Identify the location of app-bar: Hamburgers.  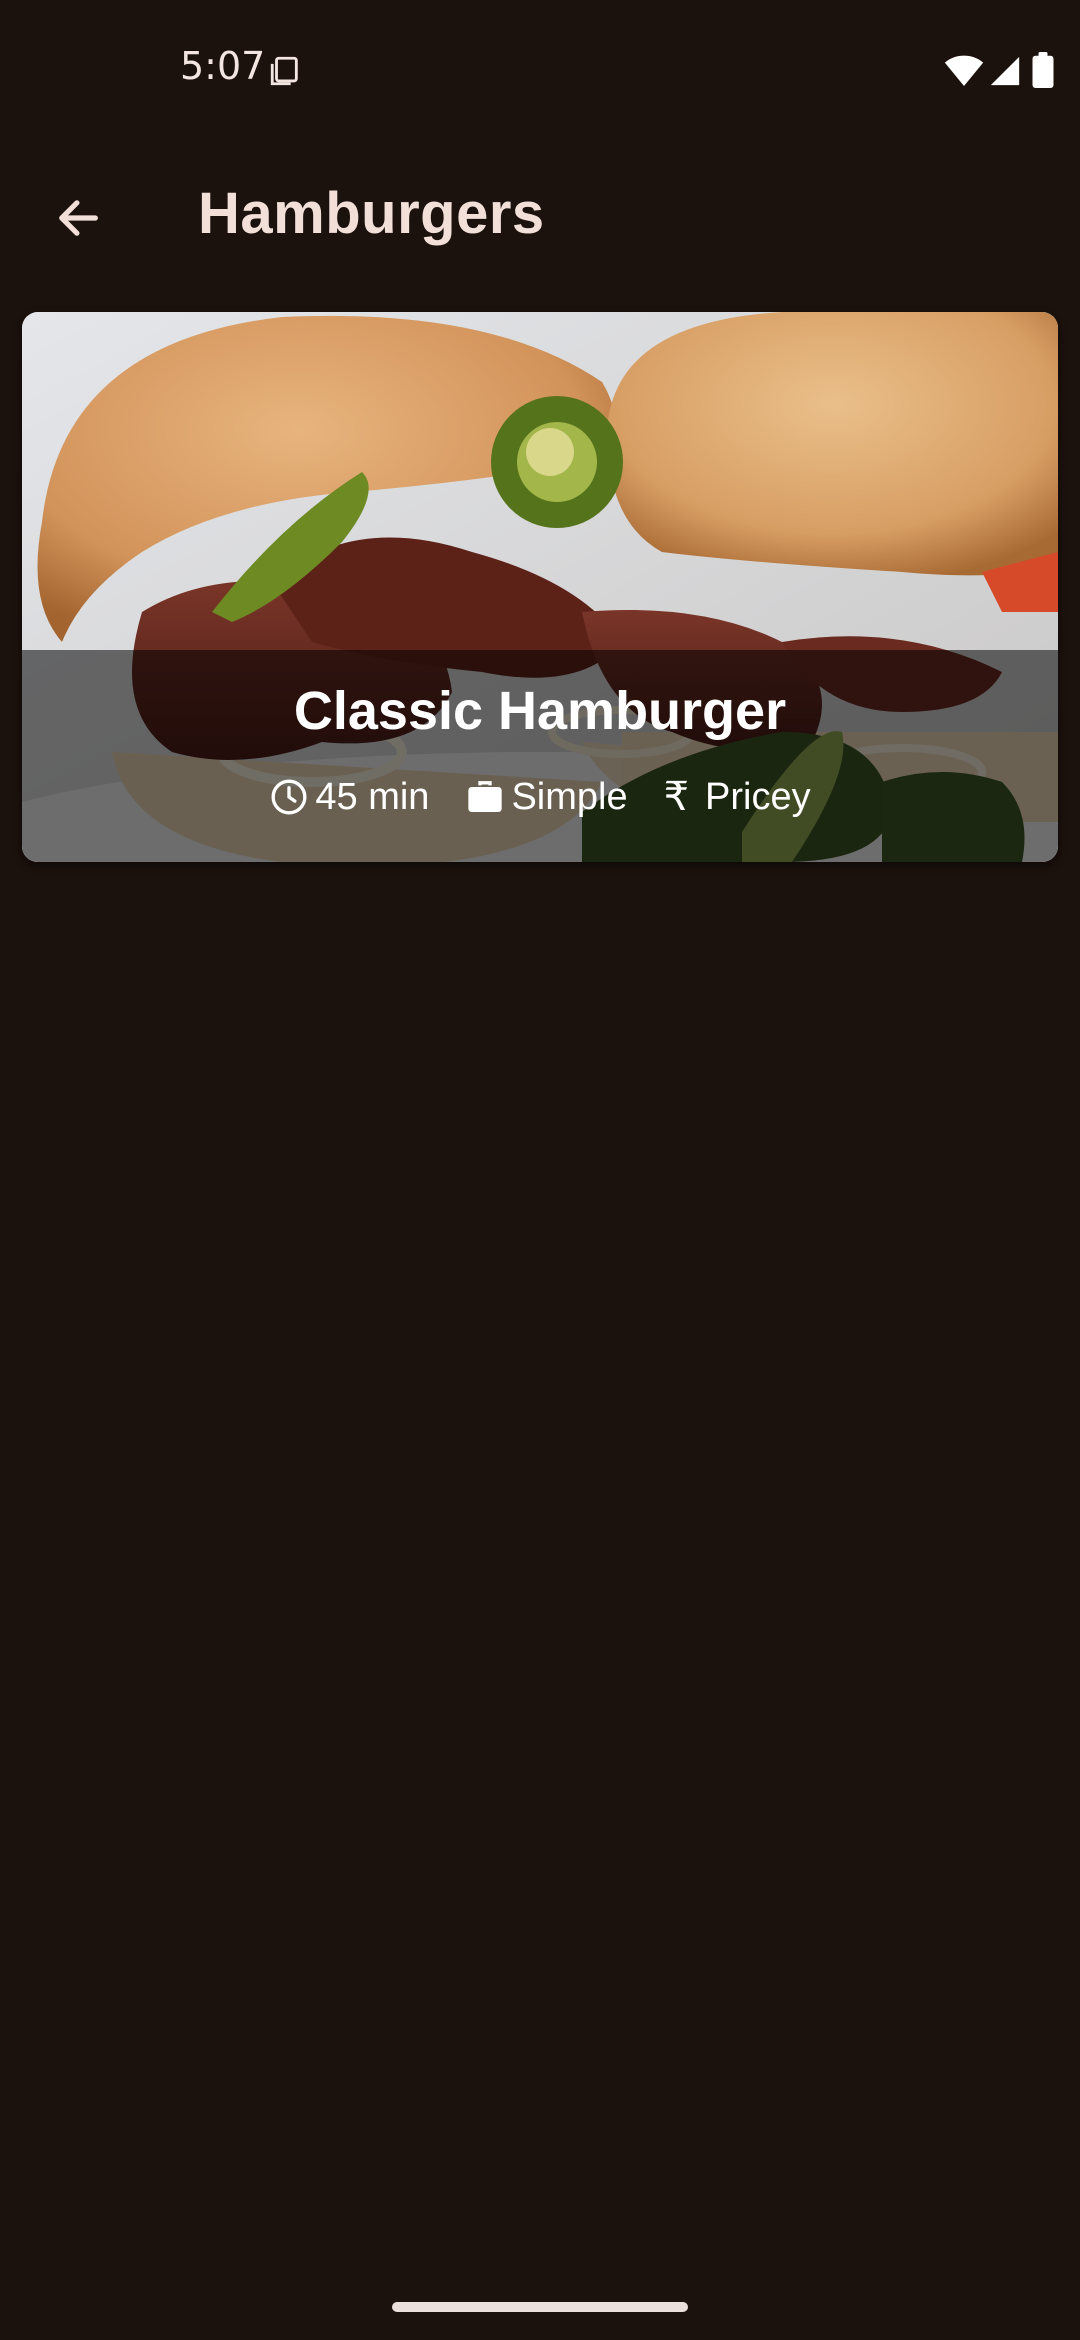
(540, 215).